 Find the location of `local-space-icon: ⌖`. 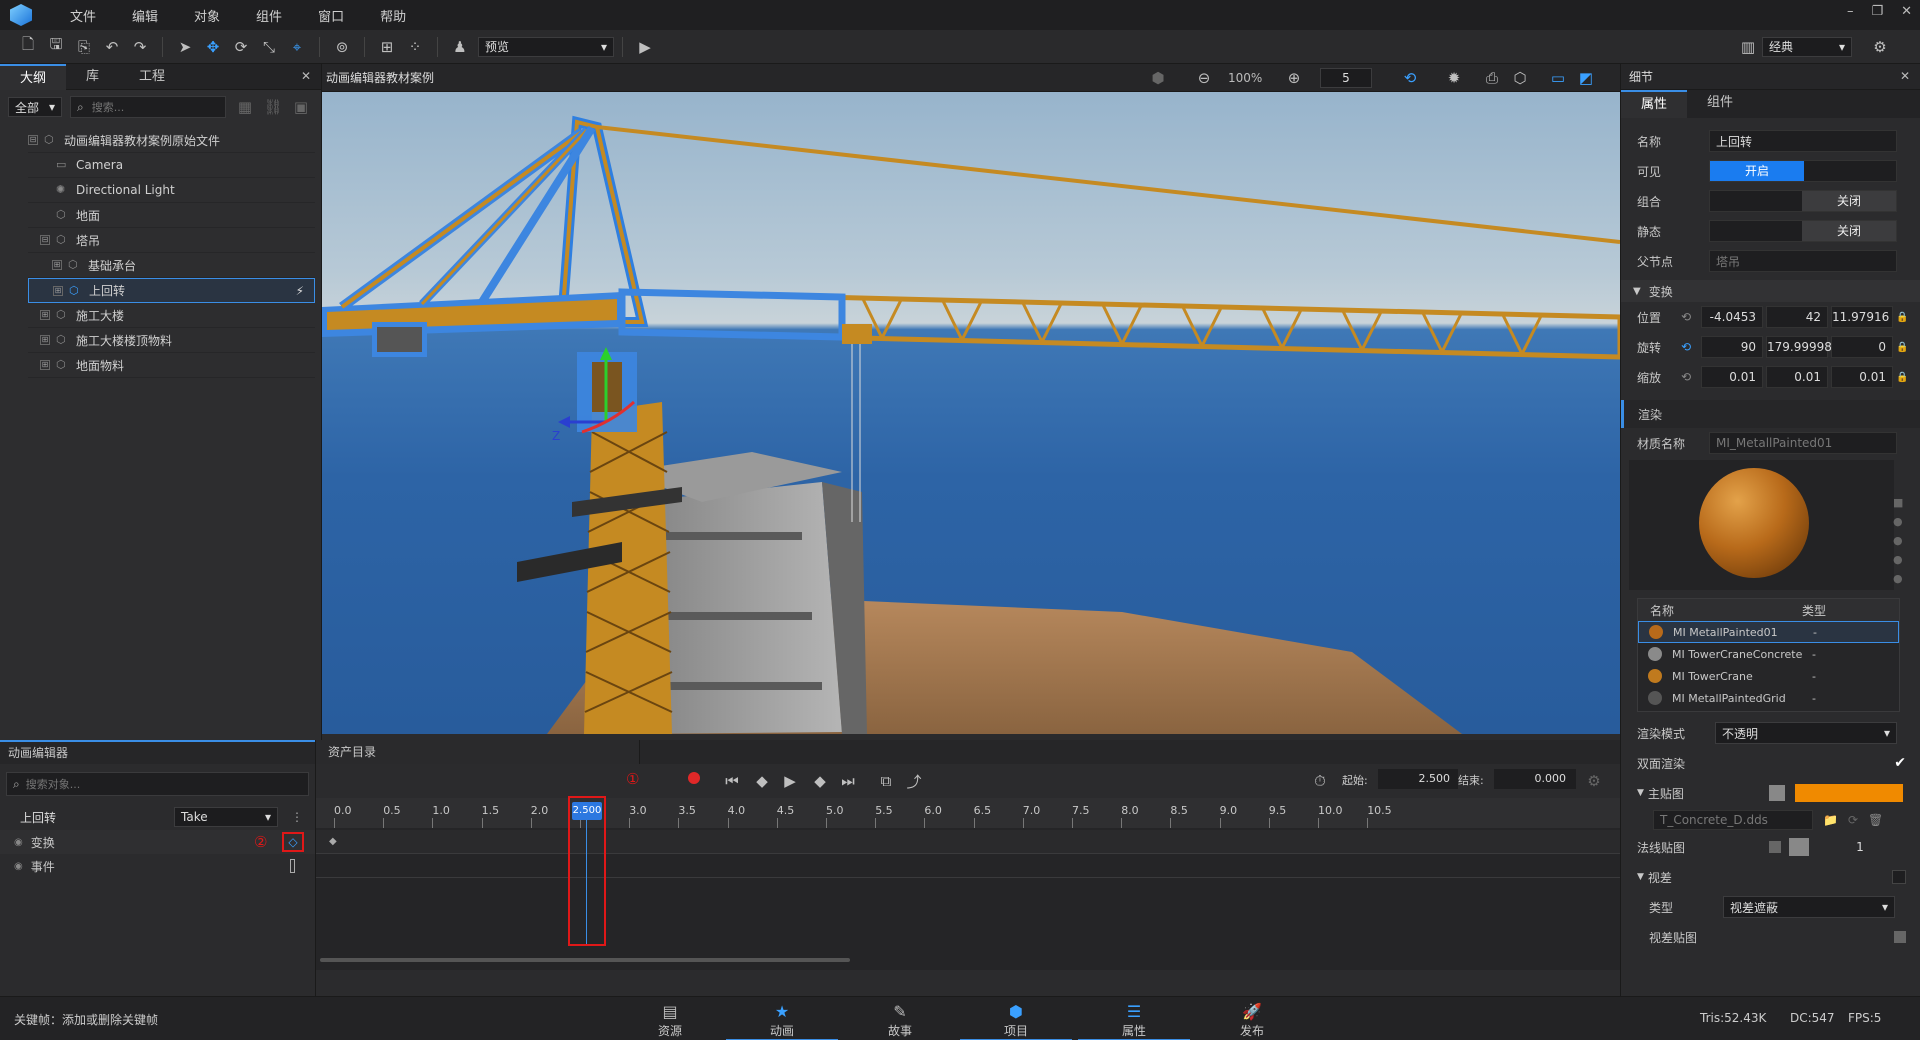

local-space-icon: ⌖ is located at coordinates (297, 47).